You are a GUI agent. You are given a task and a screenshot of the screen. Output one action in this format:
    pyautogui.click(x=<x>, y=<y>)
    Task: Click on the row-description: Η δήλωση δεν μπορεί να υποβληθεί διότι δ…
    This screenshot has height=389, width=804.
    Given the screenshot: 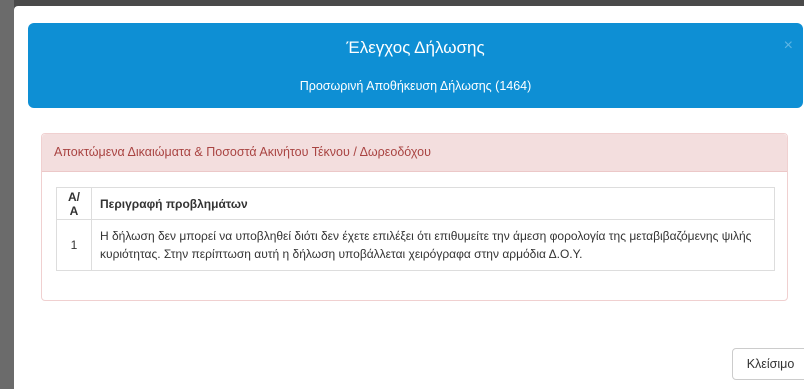 What is the action you would take?
    pyautogui.click(x=433, y=245)
    